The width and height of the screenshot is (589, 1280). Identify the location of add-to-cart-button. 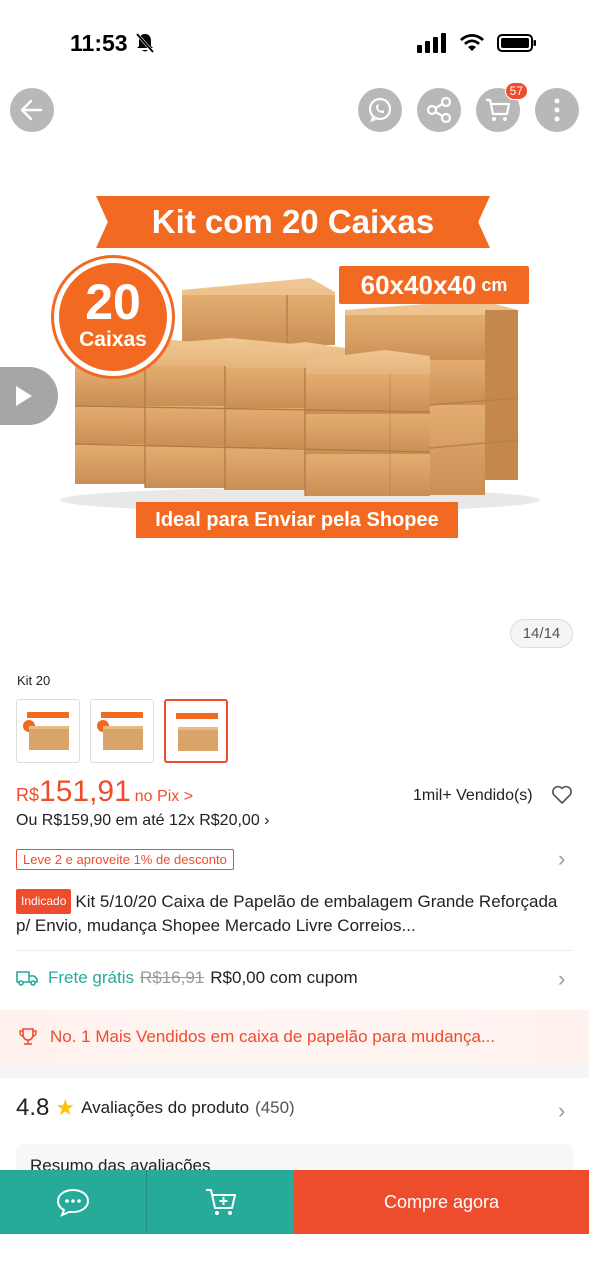
(220, 1202).